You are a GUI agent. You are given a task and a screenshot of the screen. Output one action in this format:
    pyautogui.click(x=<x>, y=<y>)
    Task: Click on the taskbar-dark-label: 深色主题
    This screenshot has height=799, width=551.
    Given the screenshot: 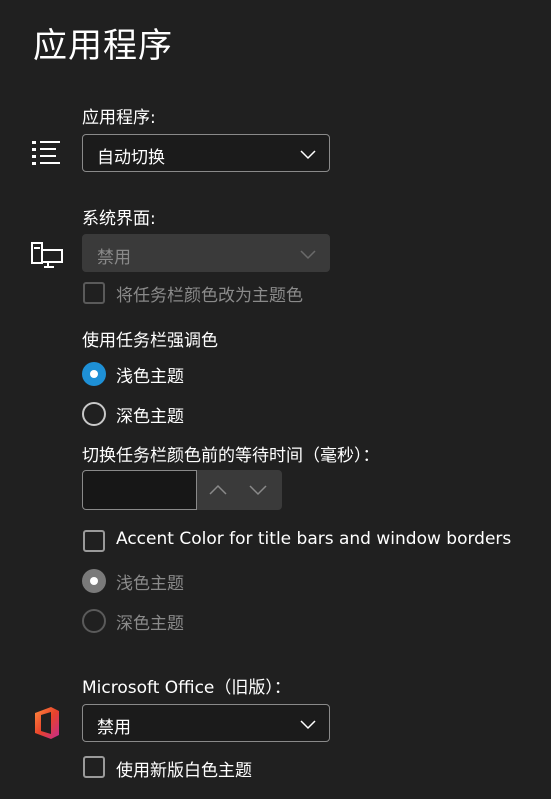 What is the action you would take?
    pyautogui.click(x=150, y=417)
    